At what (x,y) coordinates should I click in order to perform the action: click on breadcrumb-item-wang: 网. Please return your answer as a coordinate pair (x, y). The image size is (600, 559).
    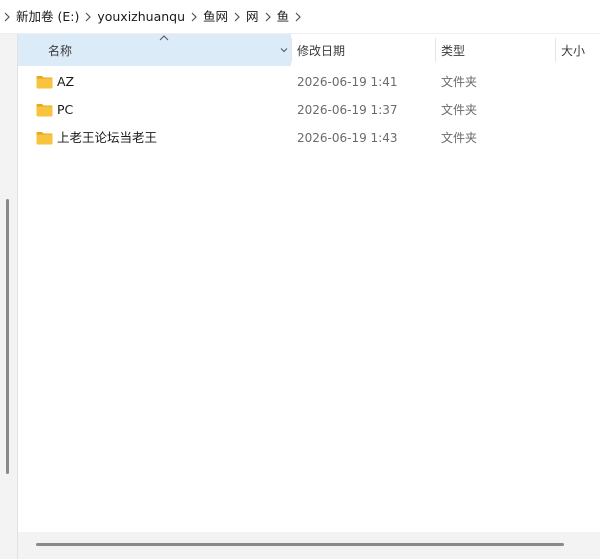
    Looking at the image, I should click on (252, 17).